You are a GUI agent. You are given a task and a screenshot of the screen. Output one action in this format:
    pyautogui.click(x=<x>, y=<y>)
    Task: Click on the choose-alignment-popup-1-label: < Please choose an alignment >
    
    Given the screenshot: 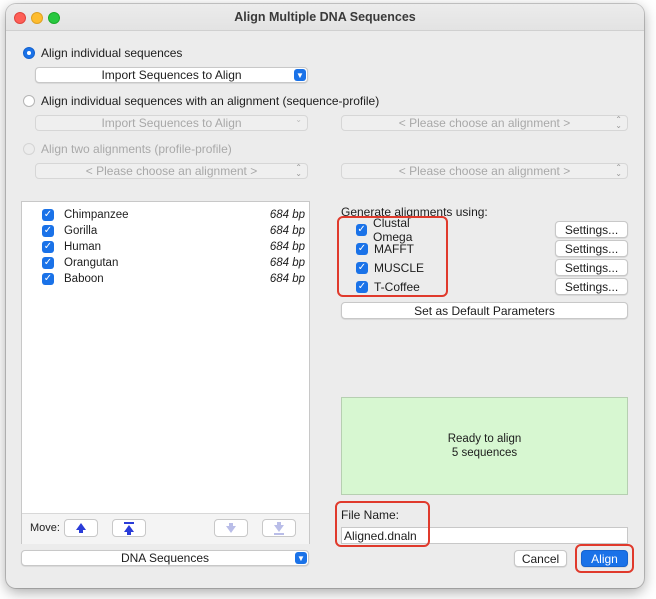 What is the action you would take?
    pyautogui.click(x=484, y=123)
    